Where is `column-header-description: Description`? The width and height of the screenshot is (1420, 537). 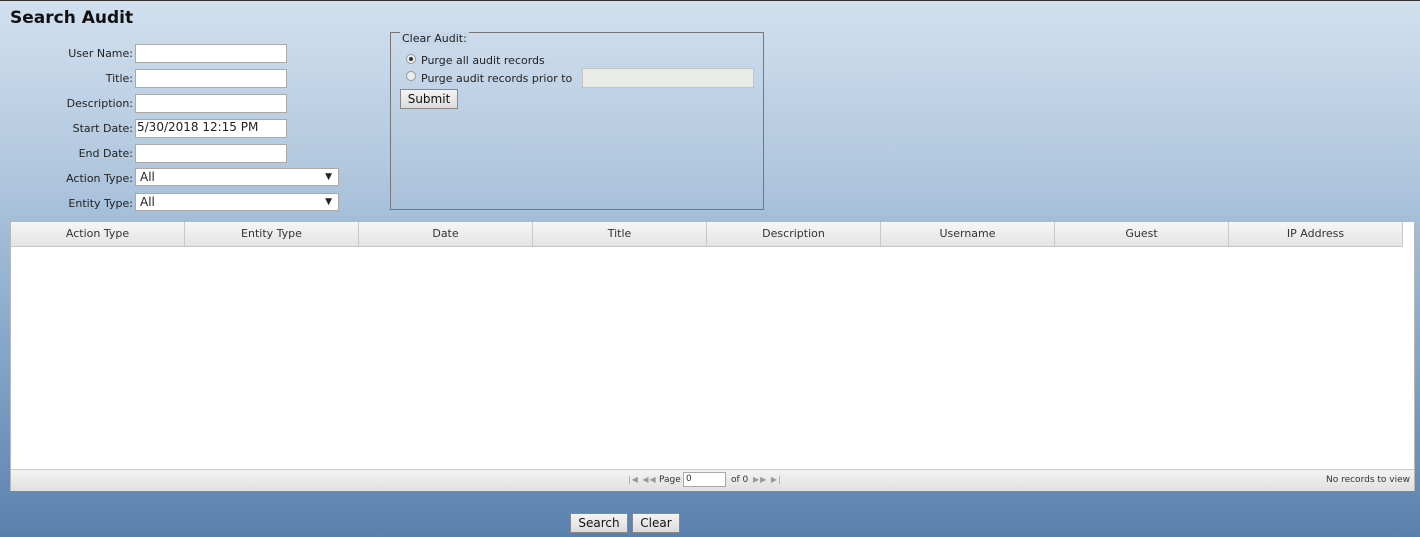
column-header-description: Description is located at coordinates (794, 234).